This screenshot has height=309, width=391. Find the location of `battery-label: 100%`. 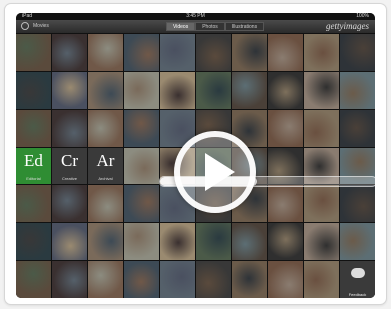

battery-label: 100% is located at coordinates (362, 16).